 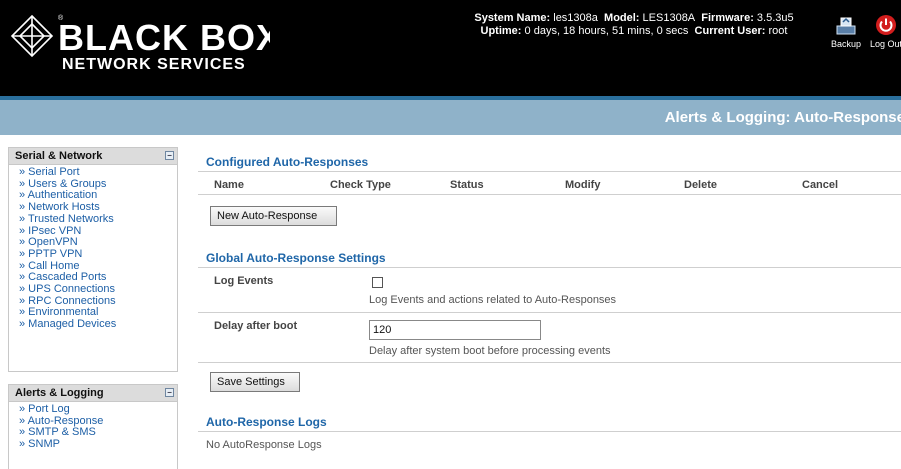 What do you see at coordinates (583, 185) in the screenshot?
I see `column-header-modify: Modify` at bounding box center [583, 185].